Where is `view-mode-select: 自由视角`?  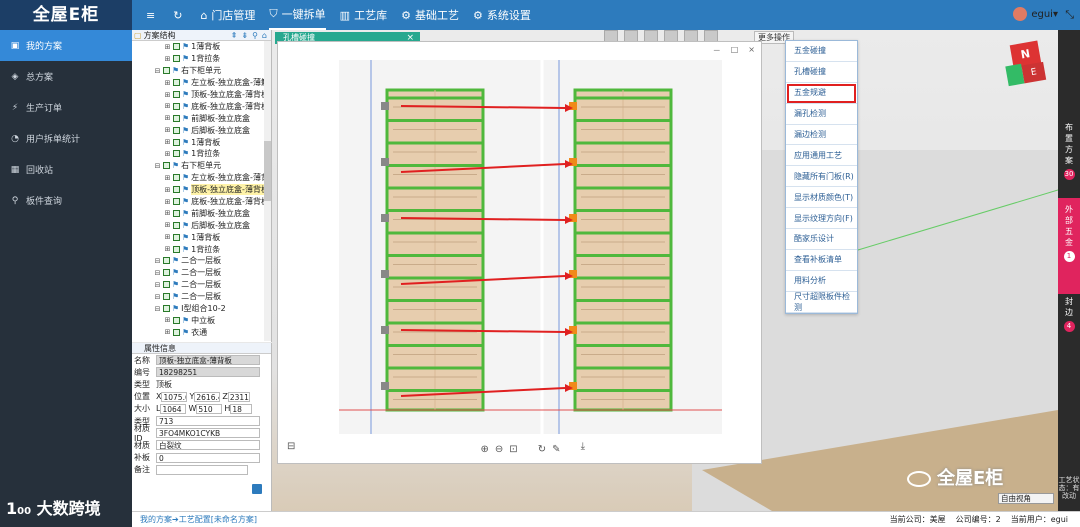
view-mode-select: 自由视角 is located at coordinates (1026, 498).